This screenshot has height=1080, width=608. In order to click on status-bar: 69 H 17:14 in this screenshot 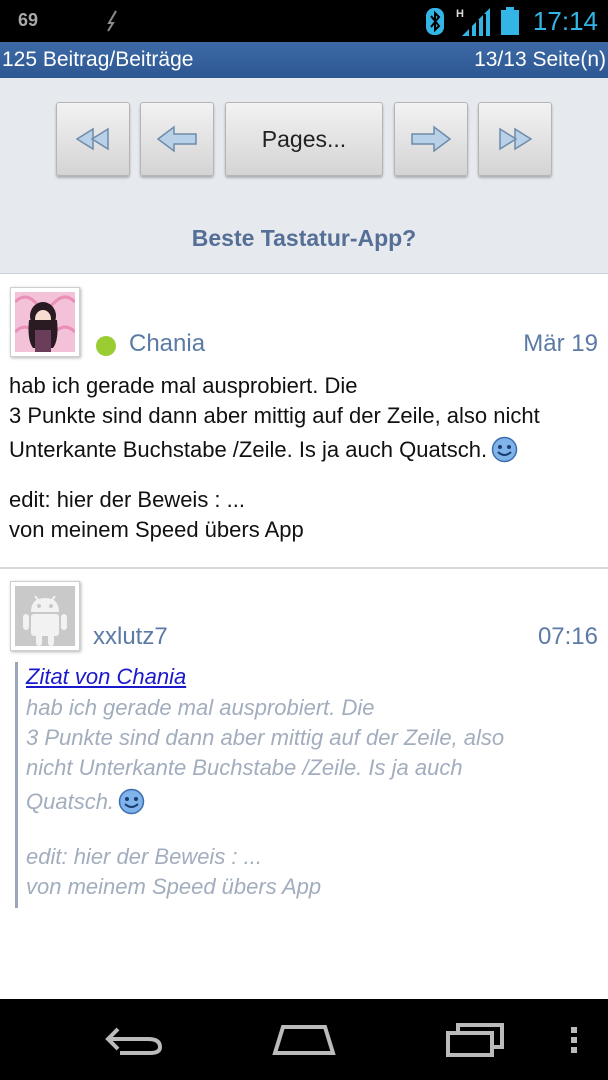, I will do `click(304, 21)`.